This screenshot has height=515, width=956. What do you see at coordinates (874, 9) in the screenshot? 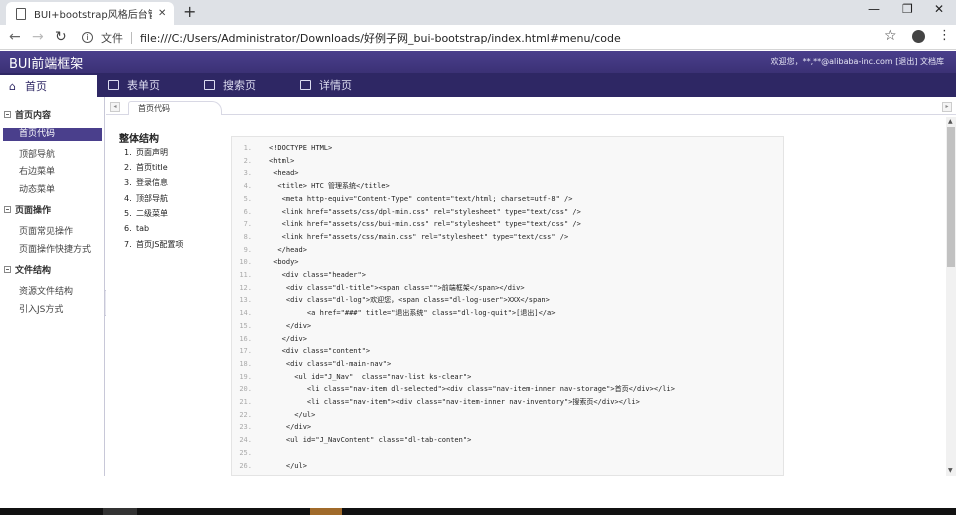
I see `minimize-button: —` at bounding box center [874, 9].